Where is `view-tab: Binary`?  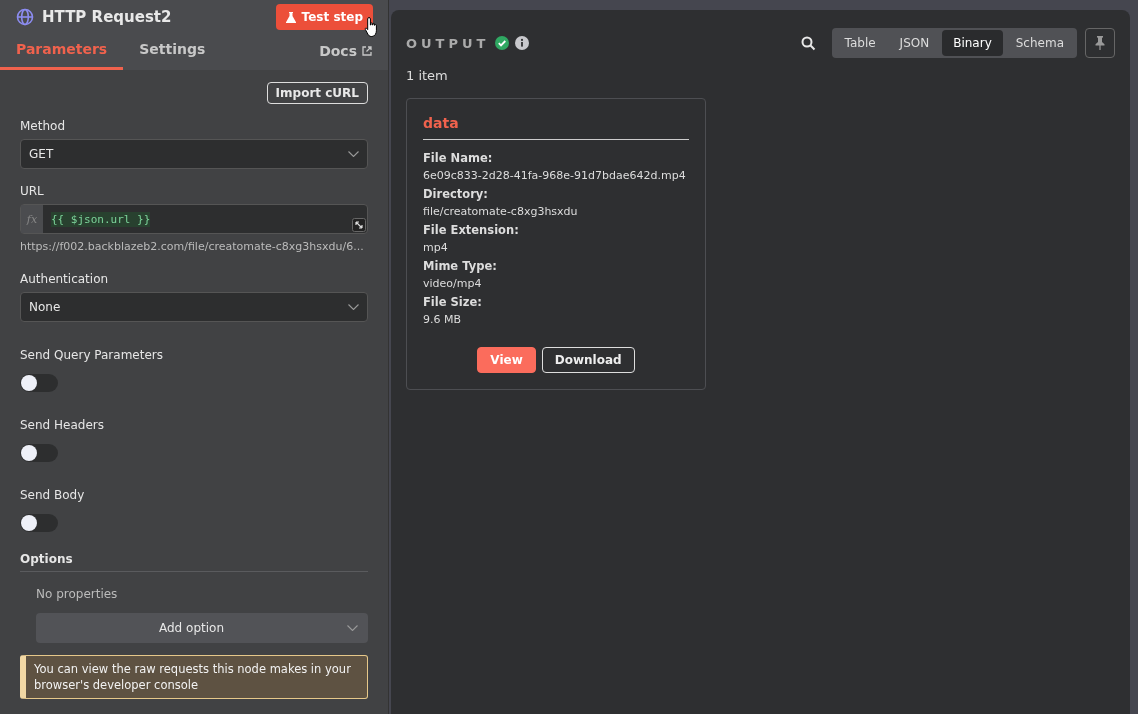
view-tab: Binary is located at coordinates (972, 43).